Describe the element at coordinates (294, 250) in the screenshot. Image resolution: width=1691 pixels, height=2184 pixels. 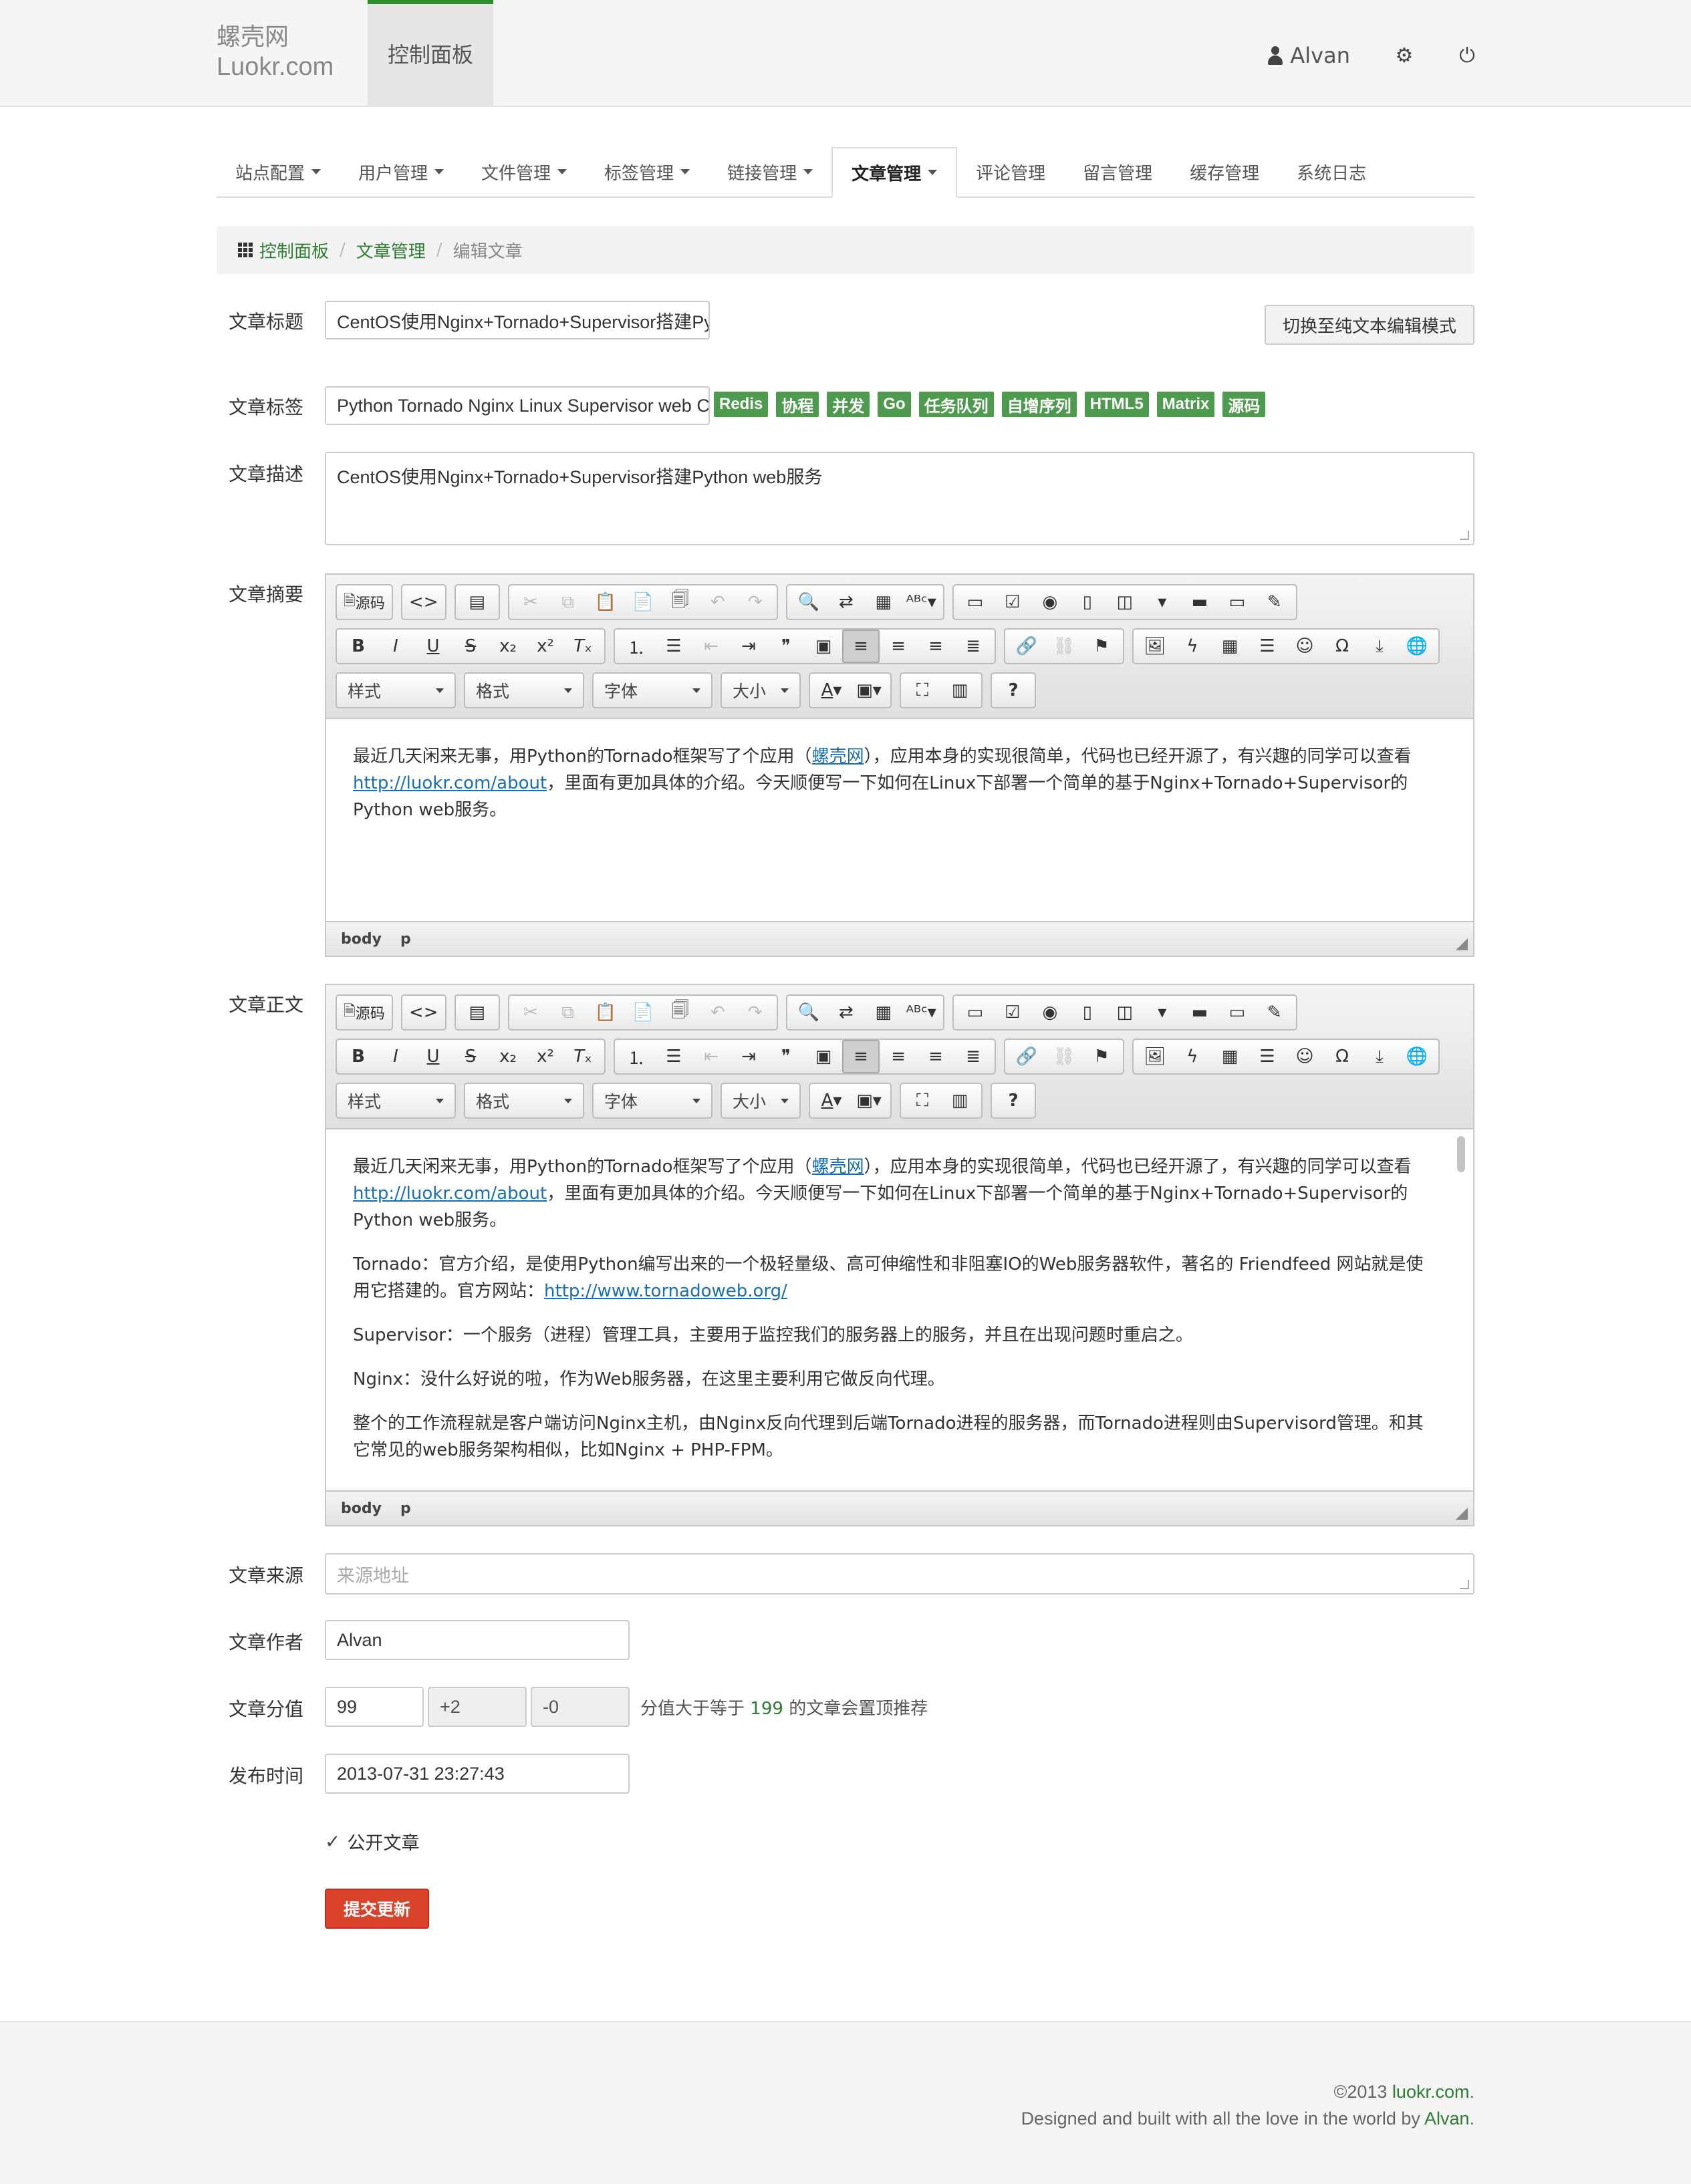
I see `breadcrumb-home: 控制面板` at that location.